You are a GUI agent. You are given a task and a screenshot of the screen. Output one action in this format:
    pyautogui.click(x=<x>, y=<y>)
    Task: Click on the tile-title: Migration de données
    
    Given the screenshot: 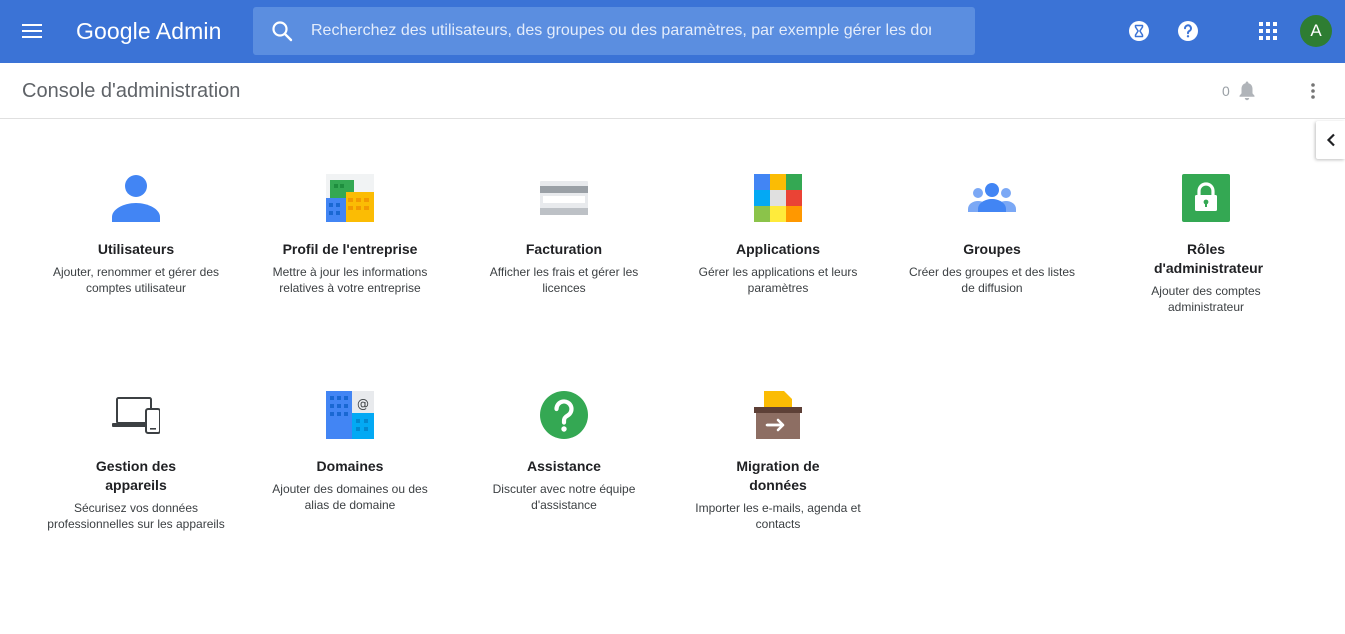 What is the action you would take?
    pyautogui.click(x=778, y=475)
    